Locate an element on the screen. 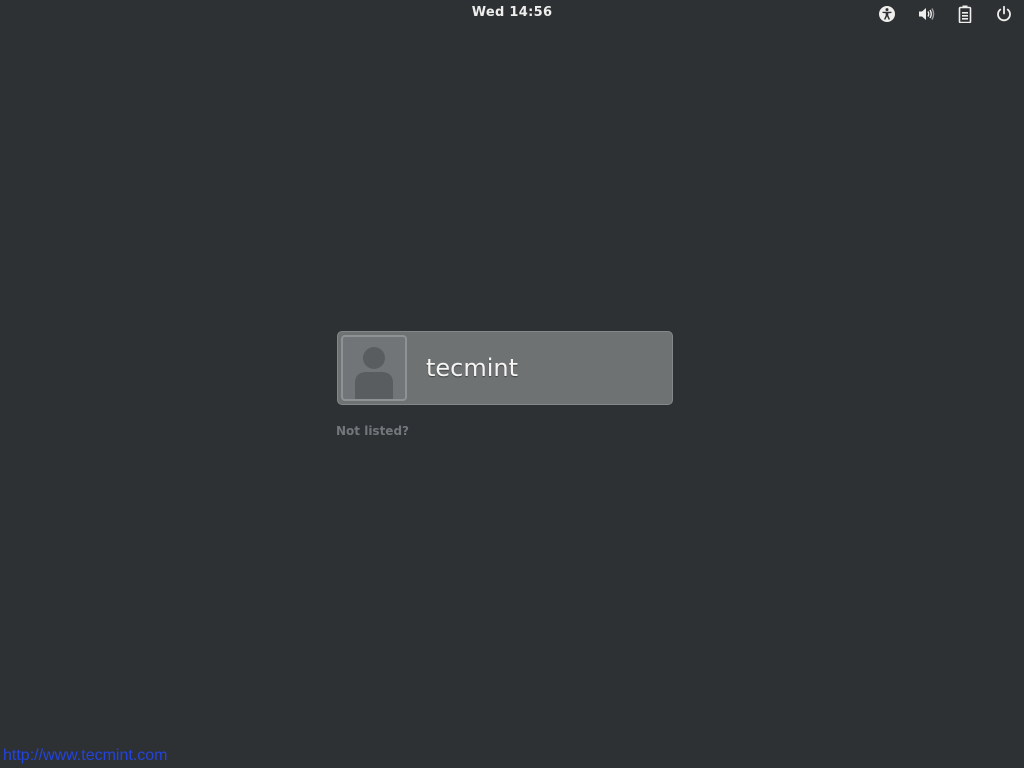 The width and height of the screenshot is (1024, 768). power-icon is located at coordinates (1004, 14).